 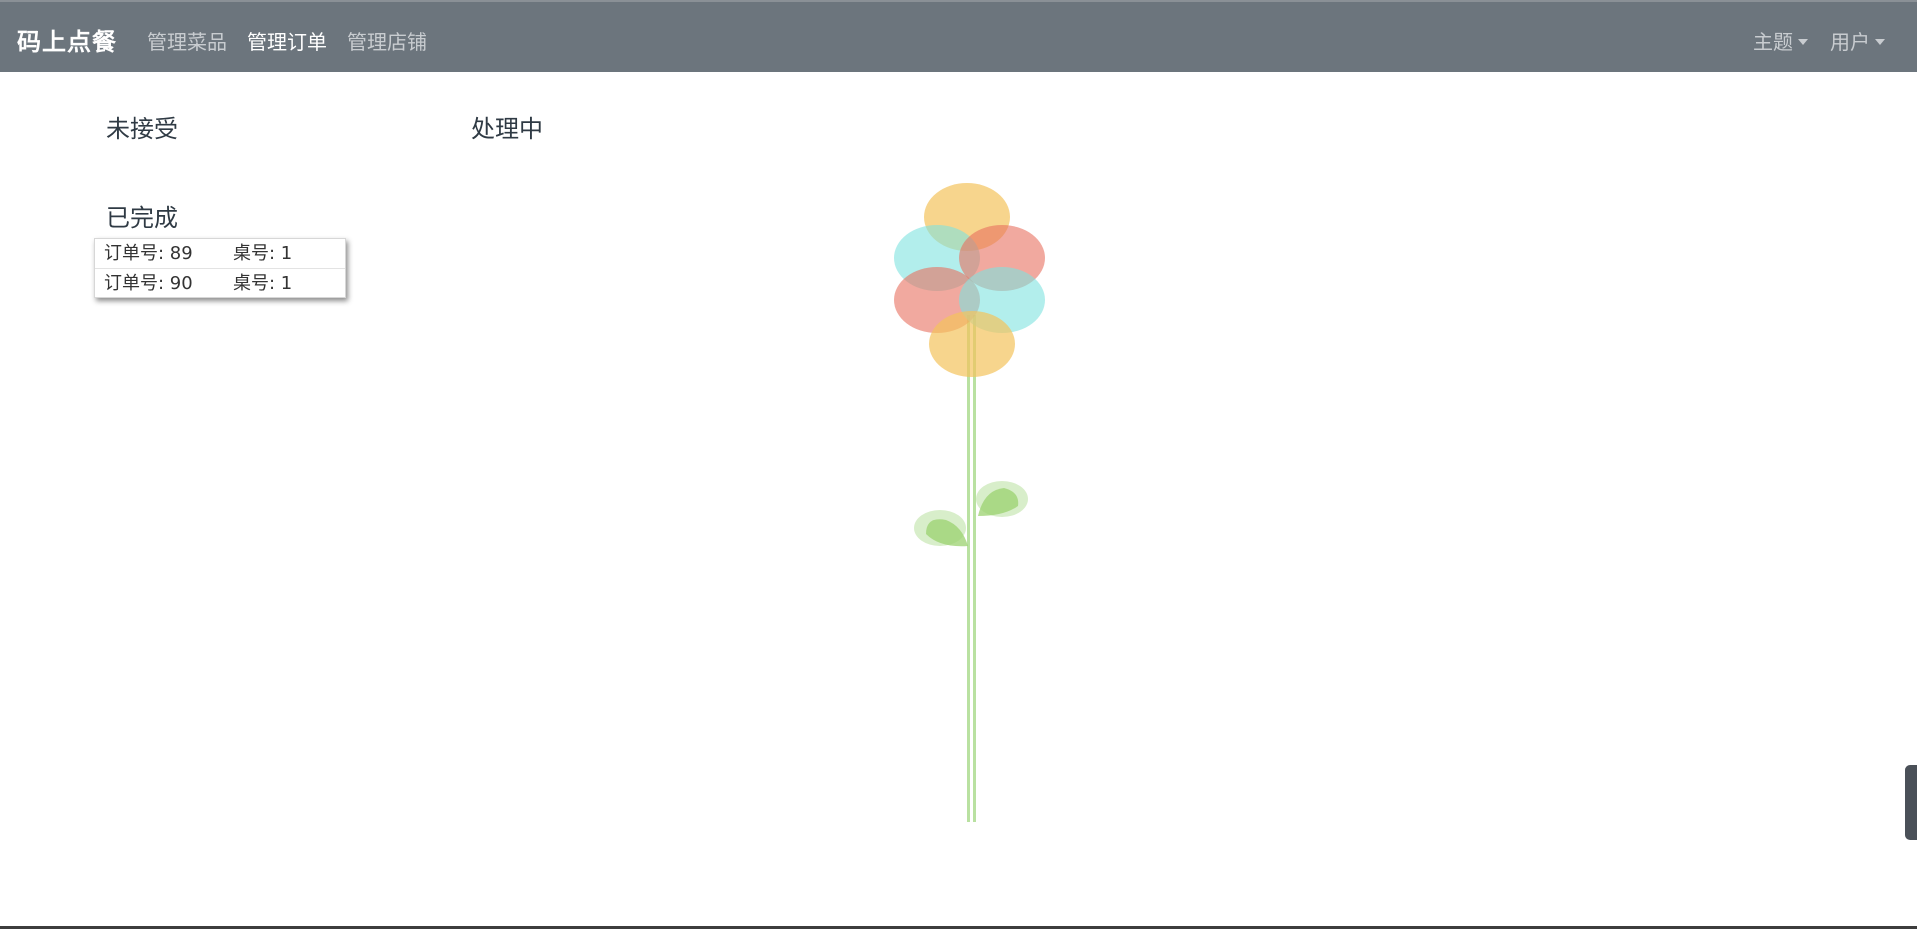 What do you see at coordinates (148, 253) in the screenshot?
I see `order-number: 订单号: 89` at bounding box center [148, 253].